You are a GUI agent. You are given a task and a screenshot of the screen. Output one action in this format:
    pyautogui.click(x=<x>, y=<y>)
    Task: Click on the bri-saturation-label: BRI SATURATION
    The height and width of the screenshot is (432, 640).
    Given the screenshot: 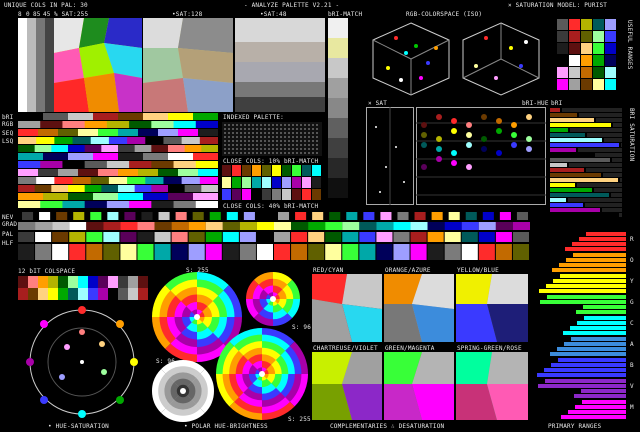 What is the action you would take?
    pyautogui.click(x=631, y=135)
    